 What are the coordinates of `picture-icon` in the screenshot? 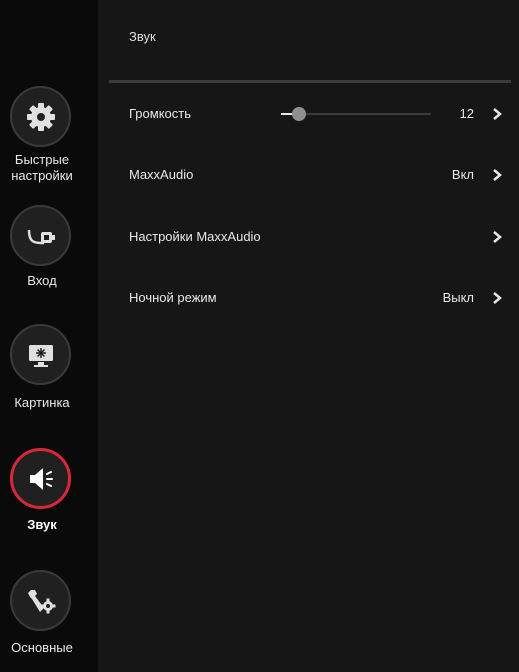 It's located at (40, 355).